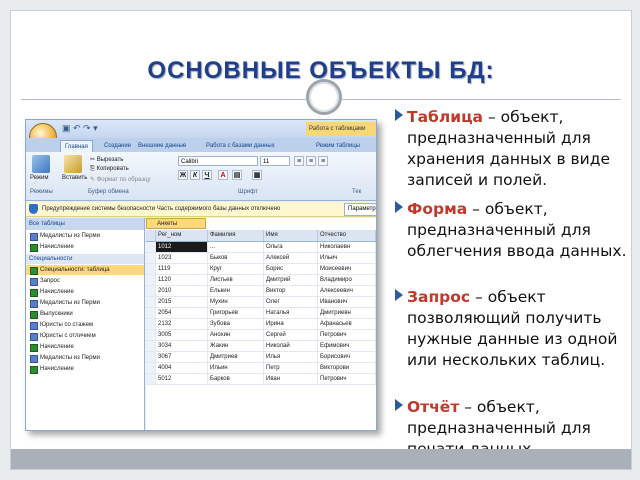 Image resolution: width=640 pixels, height=480 pixels. Describe the element at coordinates (291, 247) in the screenshot. I see `table-cell: Ольга` at that location.